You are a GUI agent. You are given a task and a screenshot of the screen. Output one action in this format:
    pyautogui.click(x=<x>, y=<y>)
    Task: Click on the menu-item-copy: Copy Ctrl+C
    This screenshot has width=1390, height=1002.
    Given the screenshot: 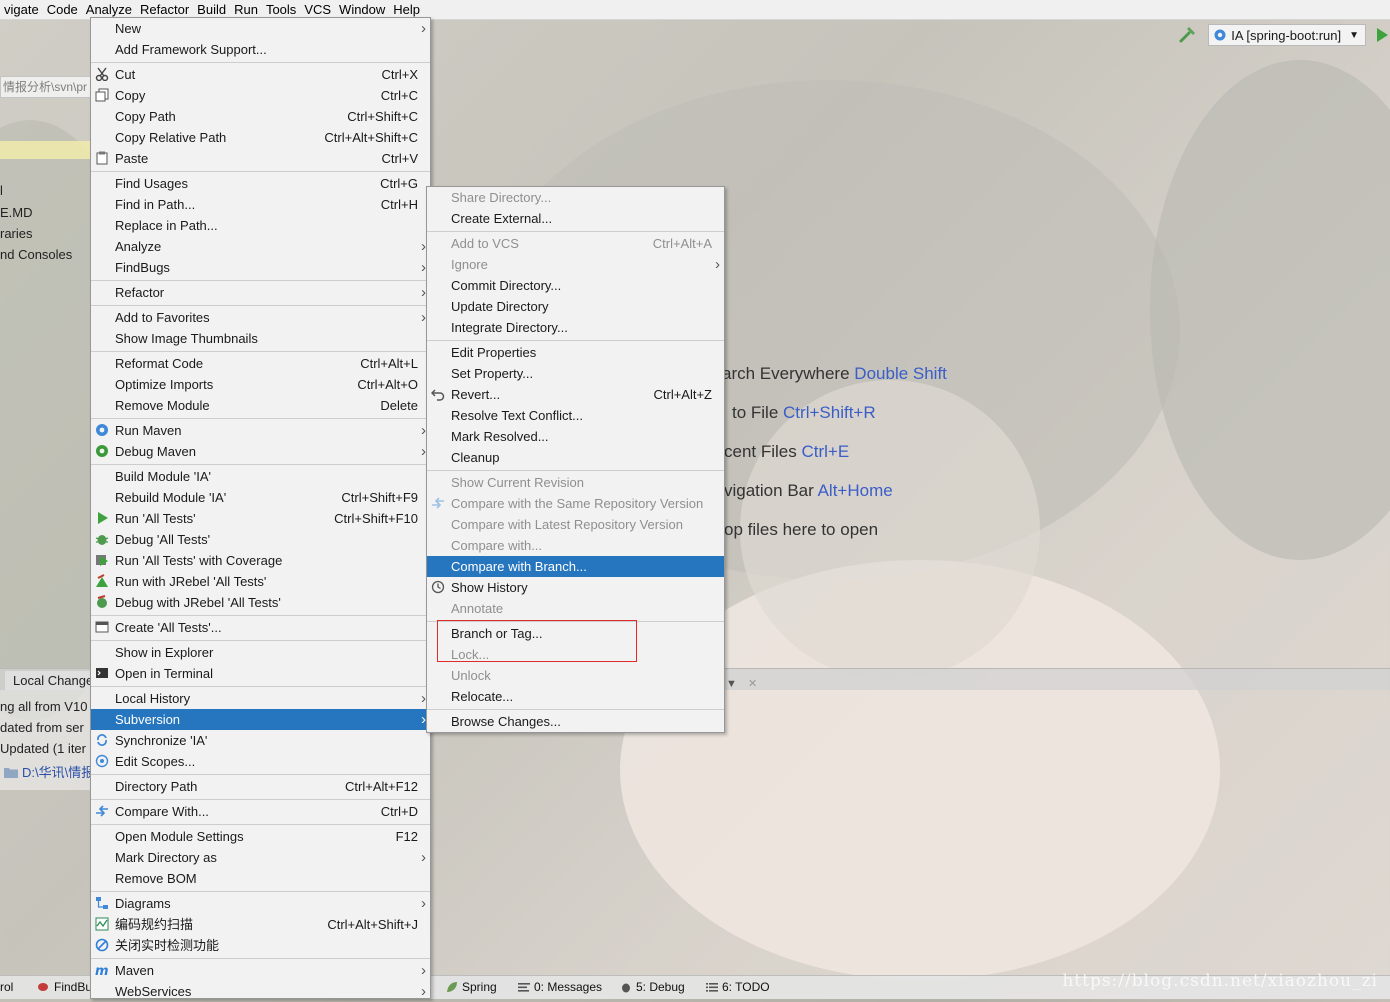 What is the action you would take?
    pyautogui.click(x=260, y=95)
    